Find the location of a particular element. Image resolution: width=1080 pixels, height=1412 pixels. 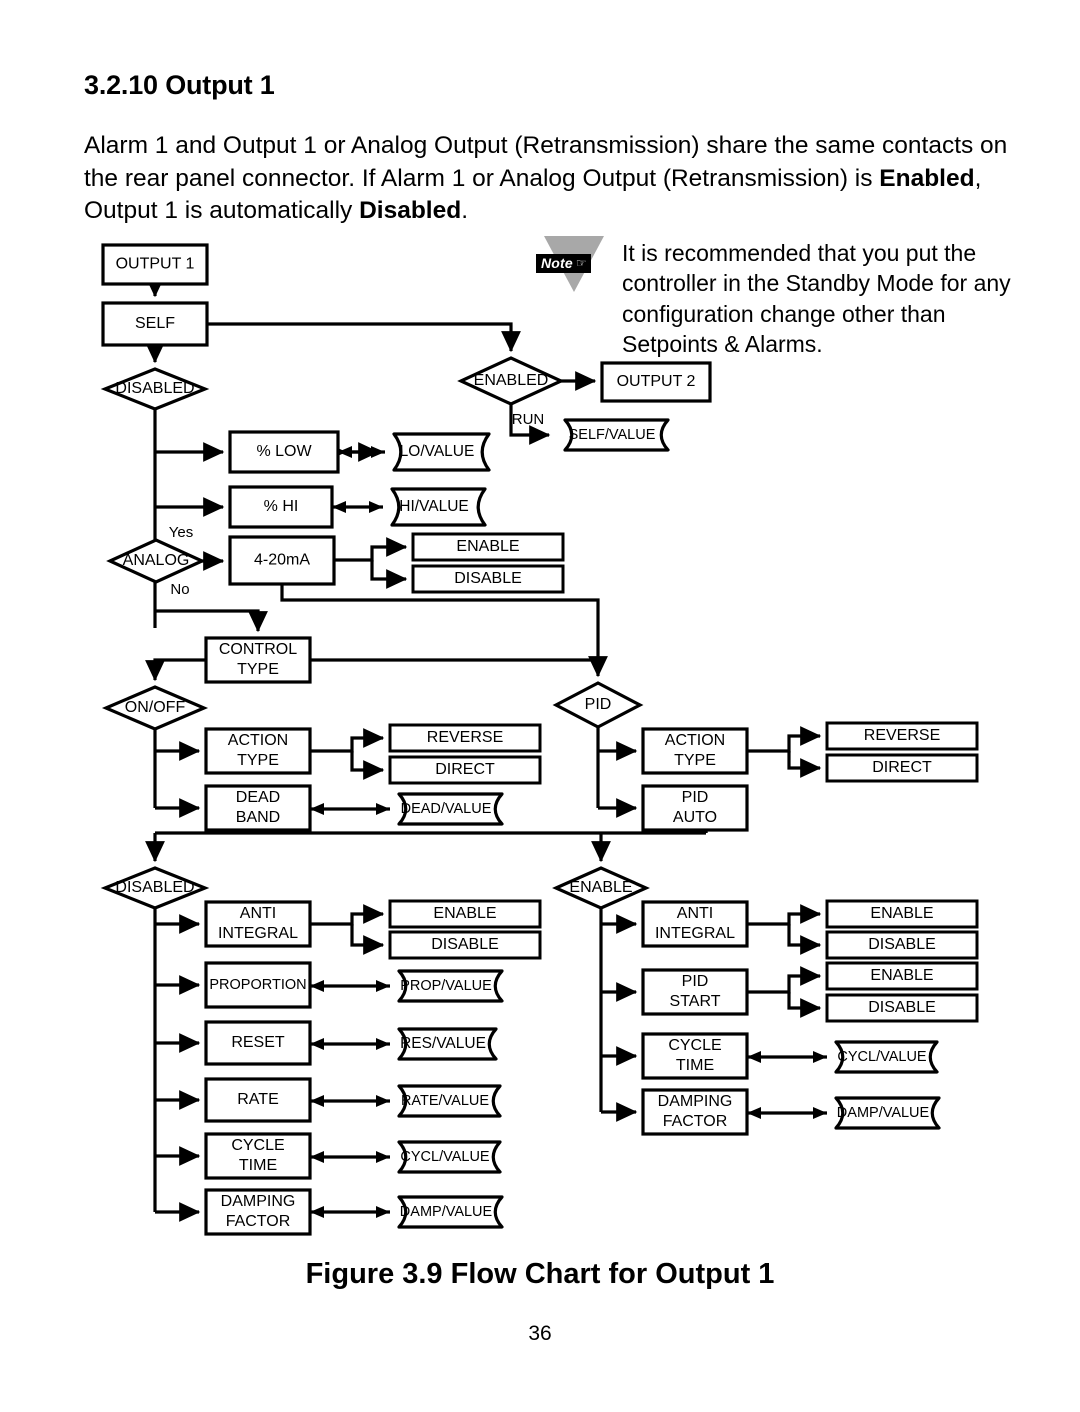

flow-node-label-self: SELF is located at coordinates (155, 323).